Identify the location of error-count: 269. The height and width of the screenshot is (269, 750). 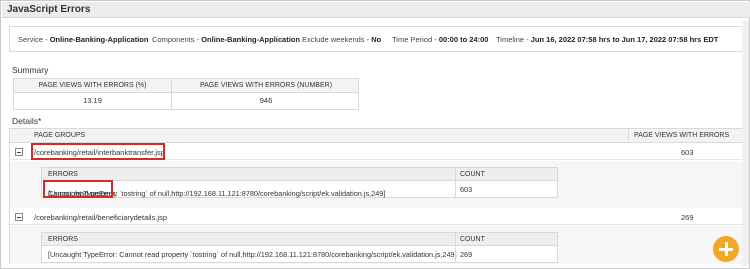
(466, 254).